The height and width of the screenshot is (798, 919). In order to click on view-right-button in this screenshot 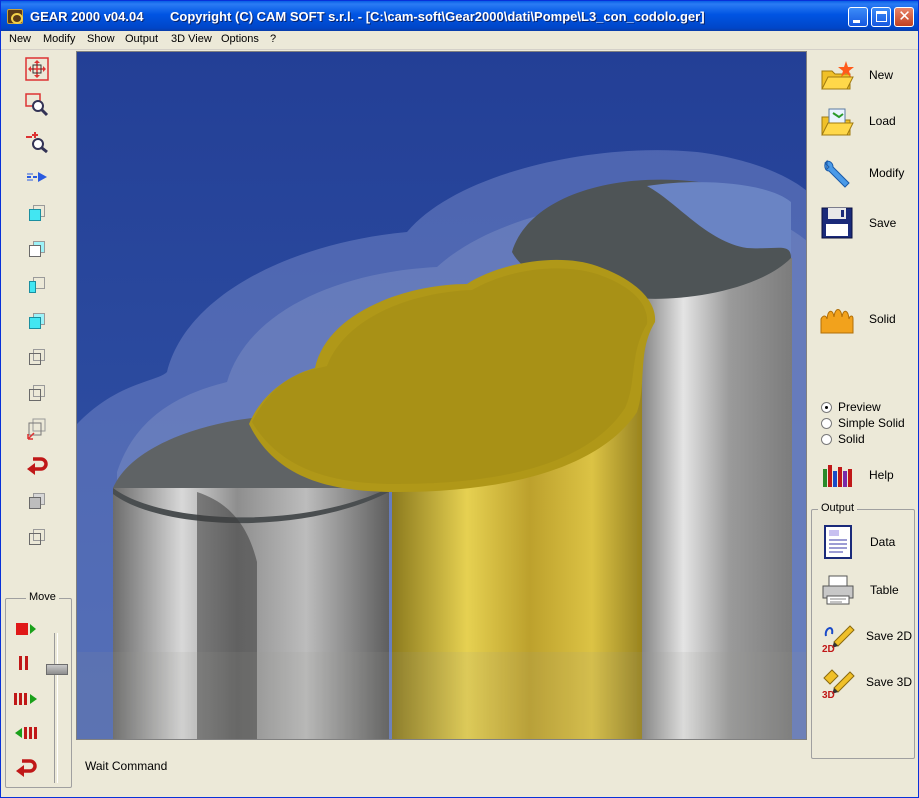, I will do `click(37, 321)`.